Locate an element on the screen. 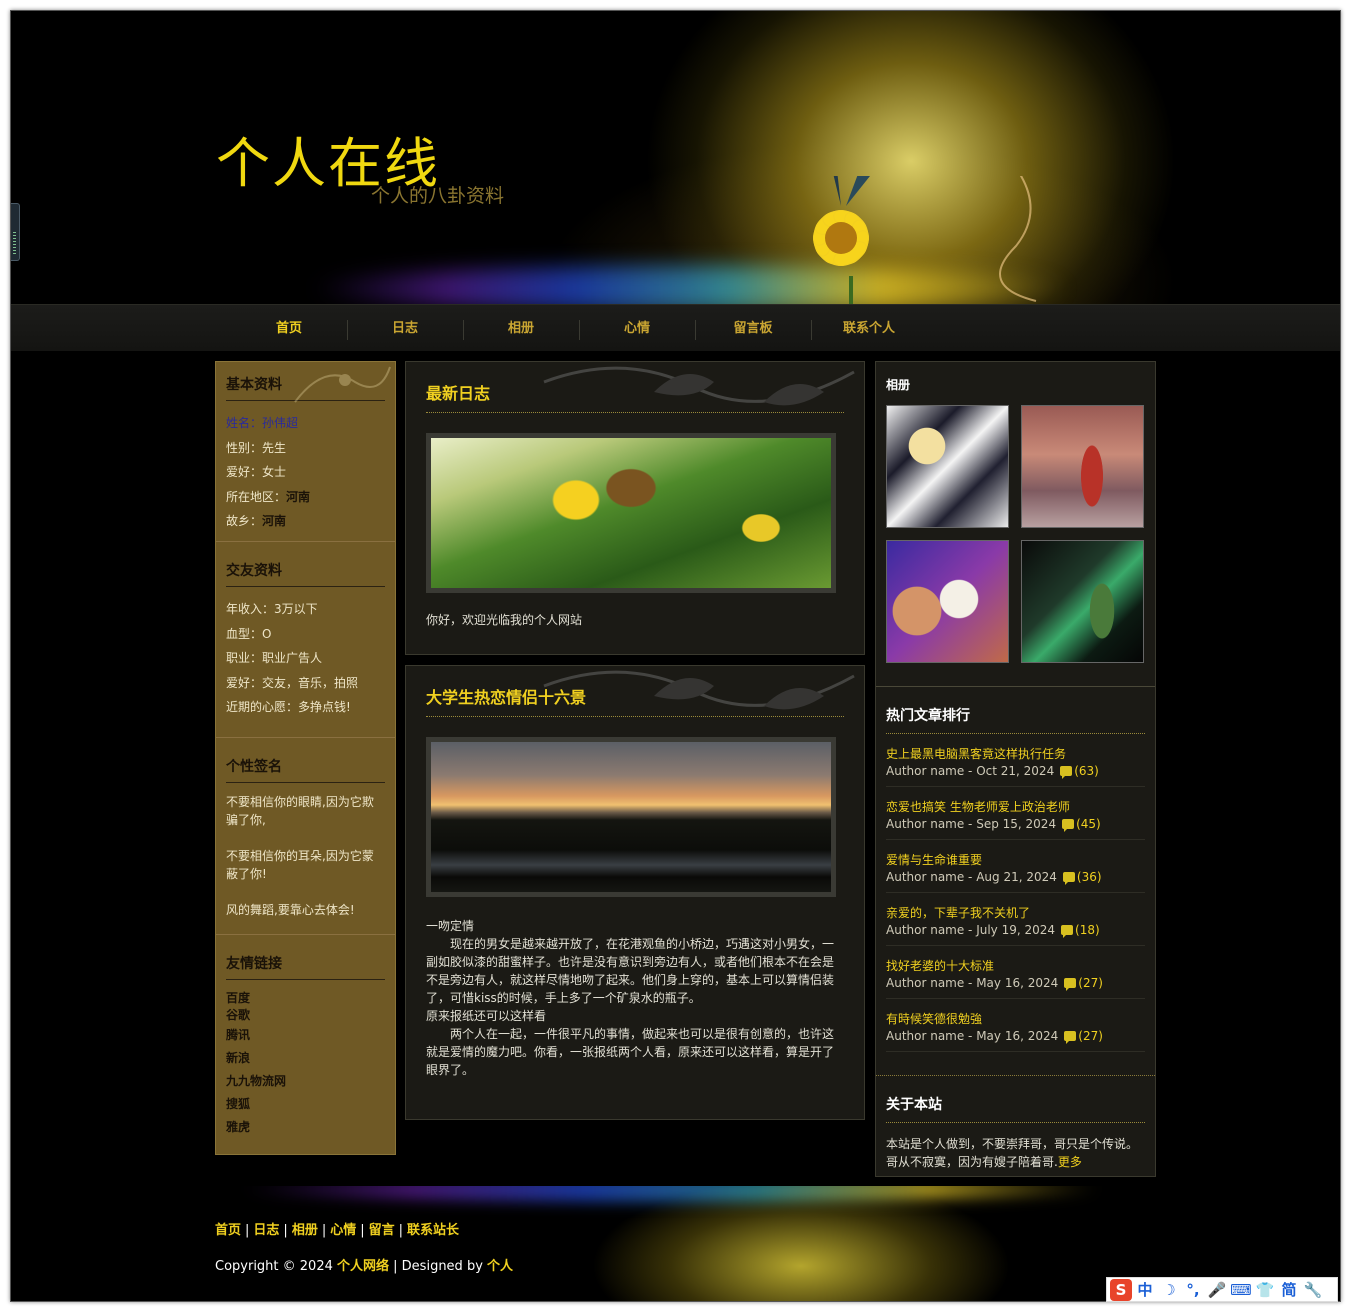 This screenshot has width=1351, height=1312. hot-article-meta: Author name - Oct 21, 2024 (63) is located at coordinates (992, 771).